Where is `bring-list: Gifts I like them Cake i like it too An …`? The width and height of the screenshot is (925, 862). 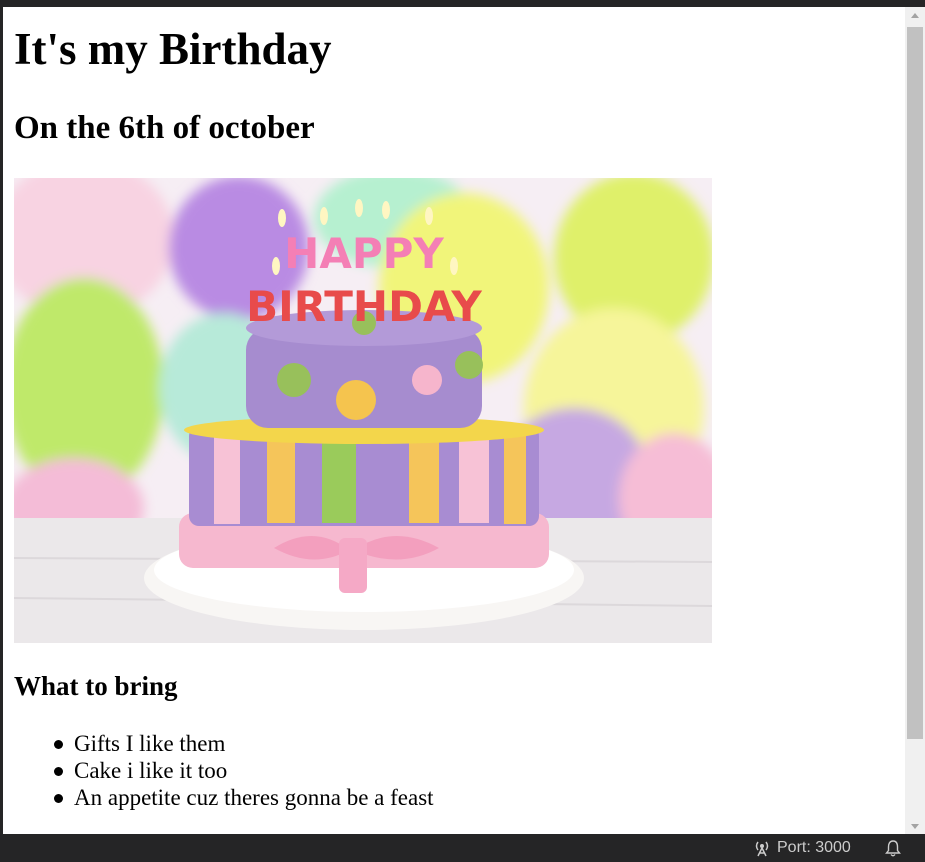
bring-list: Gifts I like them Cake i like it too An … is located at coordinates (224, 770).